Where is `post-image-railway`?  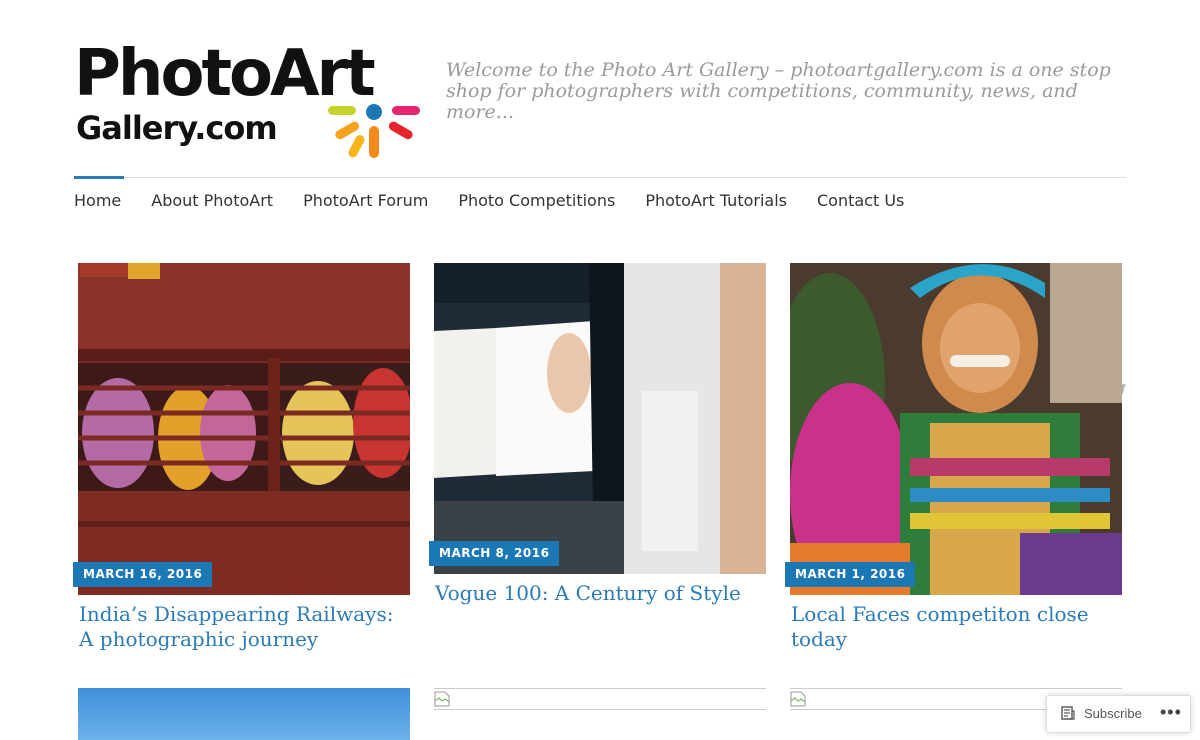
post-image-railway is located at coordinates (244, 429).